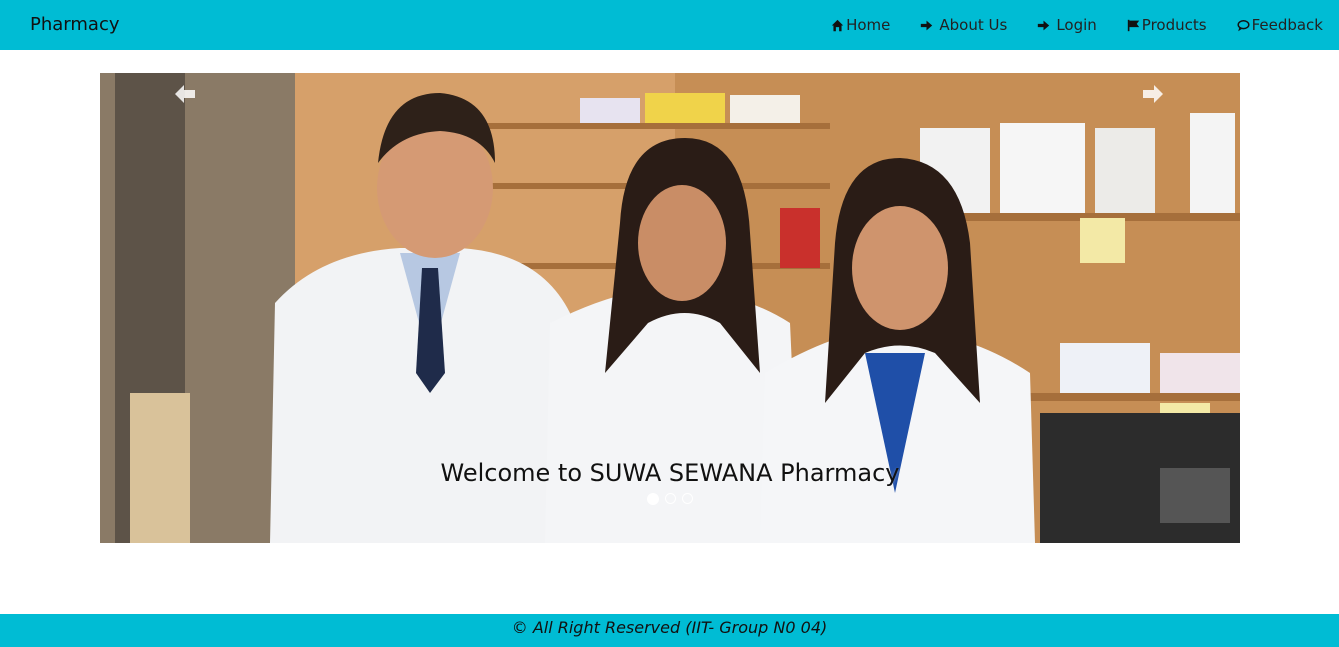 The image size is (1339, 647). I want to click on flag-icon, so click(1133, 25).